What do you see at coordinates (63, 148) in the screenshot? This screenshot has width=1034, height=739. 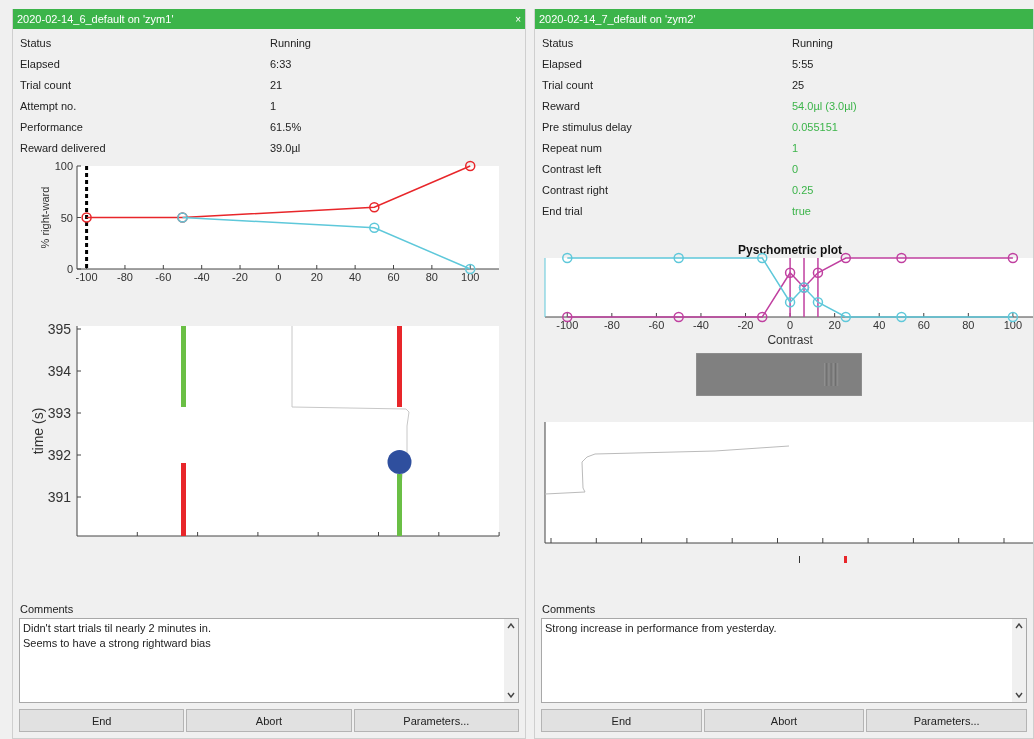 I see `info-label: Reward delivered` at bounding box center [63, 148].